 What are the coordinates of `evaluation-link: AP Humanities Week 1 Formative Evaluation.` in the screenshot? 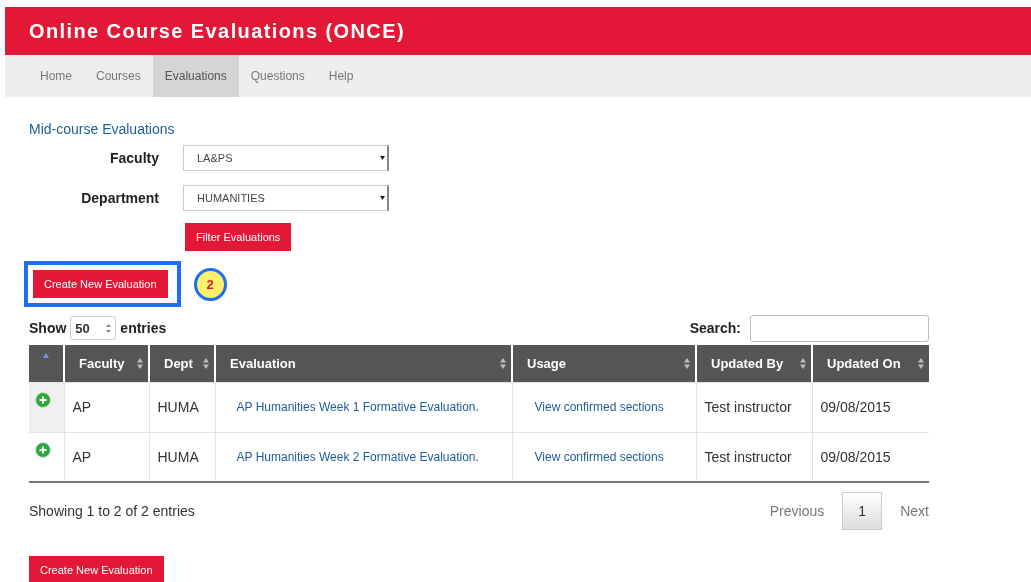 It's located at (357, 407).